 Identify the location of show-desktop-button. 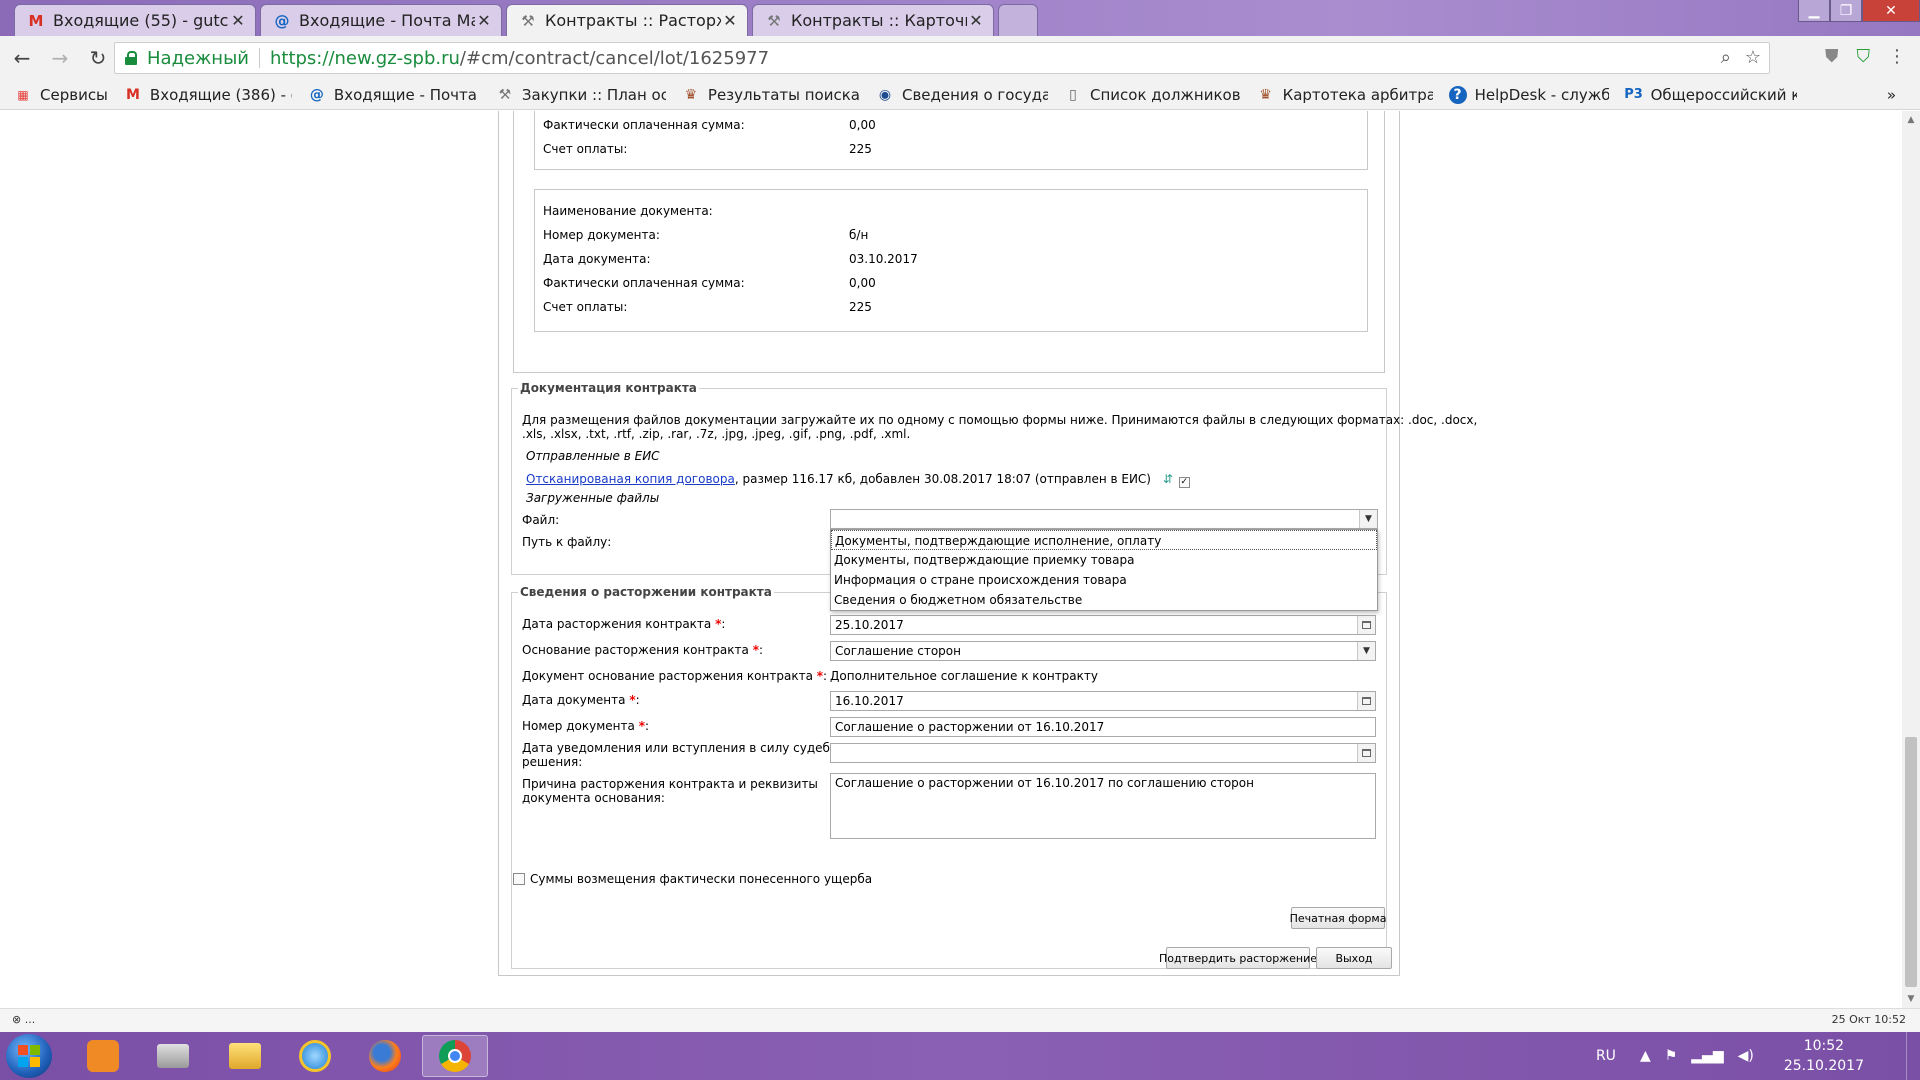
(1913, 1056).